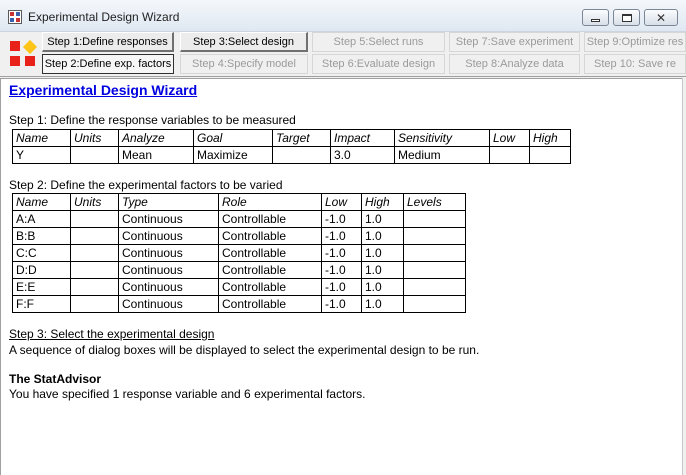 The image size is (686, 475). Describe the element at coordinates (434, 202) in the screenshot. I see `column-header: Levels` at that location.